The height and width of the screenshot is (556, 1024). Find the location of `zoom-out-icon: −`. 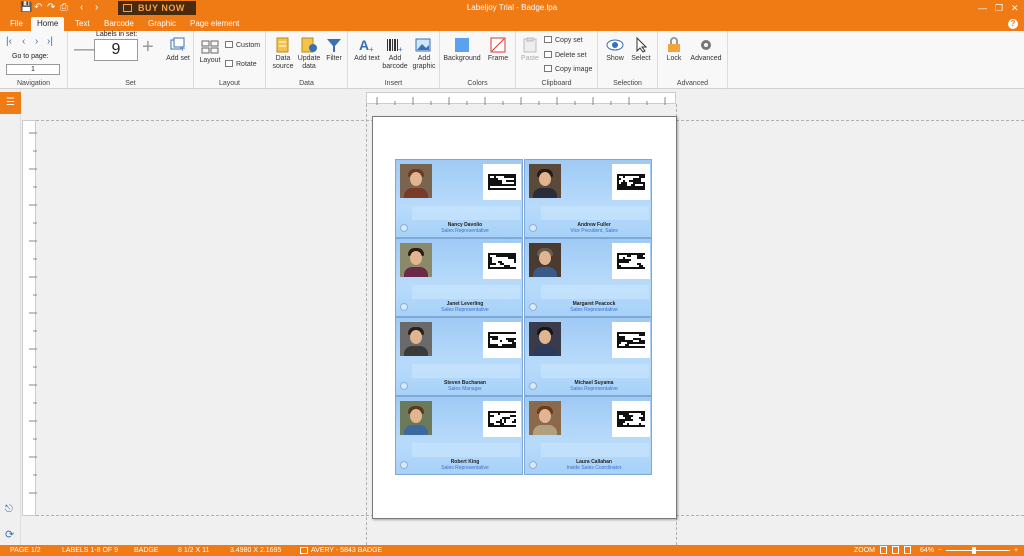

zoom-out-icon: − is located at coordinates (940, 550).